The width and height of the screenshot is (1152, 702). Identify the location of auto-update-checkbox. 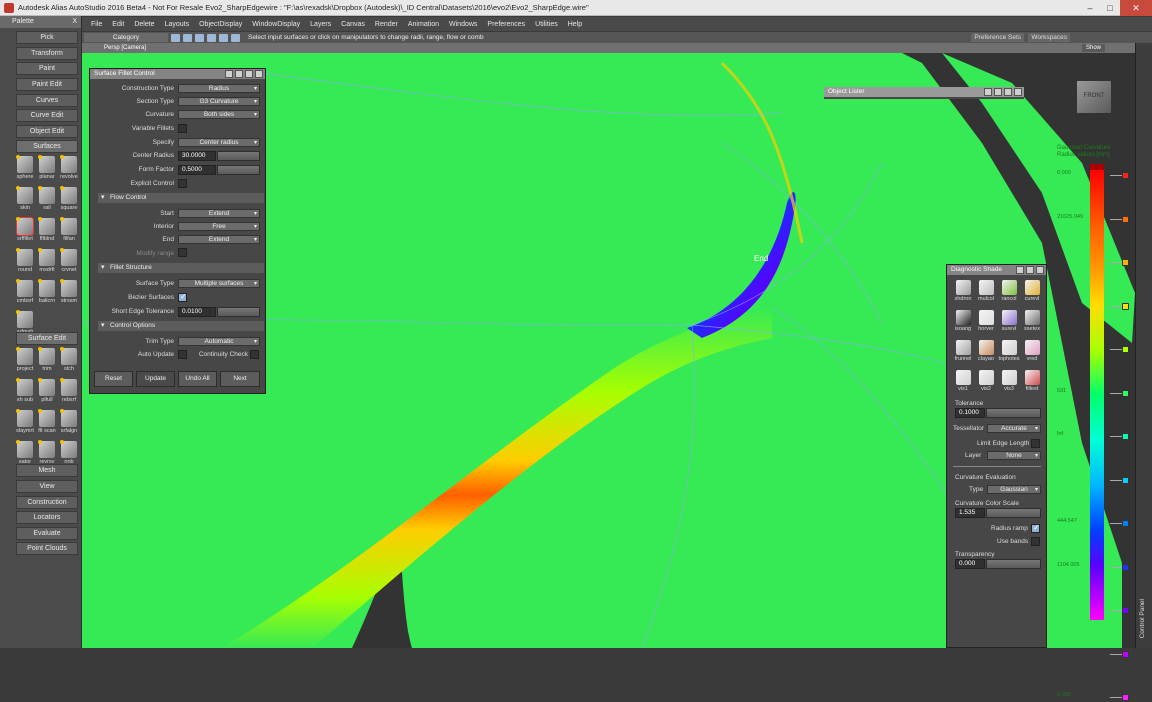
(182, 354).